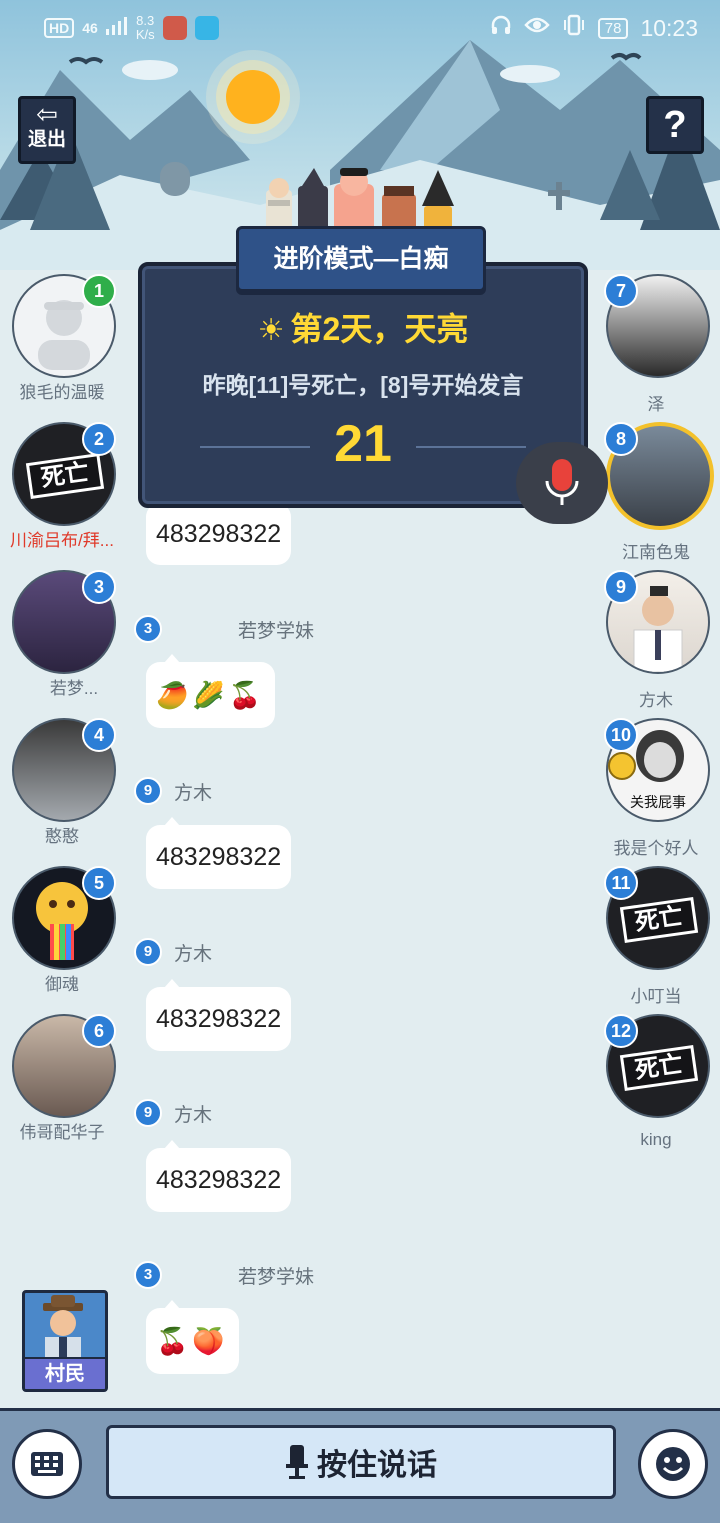  I want to click on villager-portrait, so click(63, 1329).